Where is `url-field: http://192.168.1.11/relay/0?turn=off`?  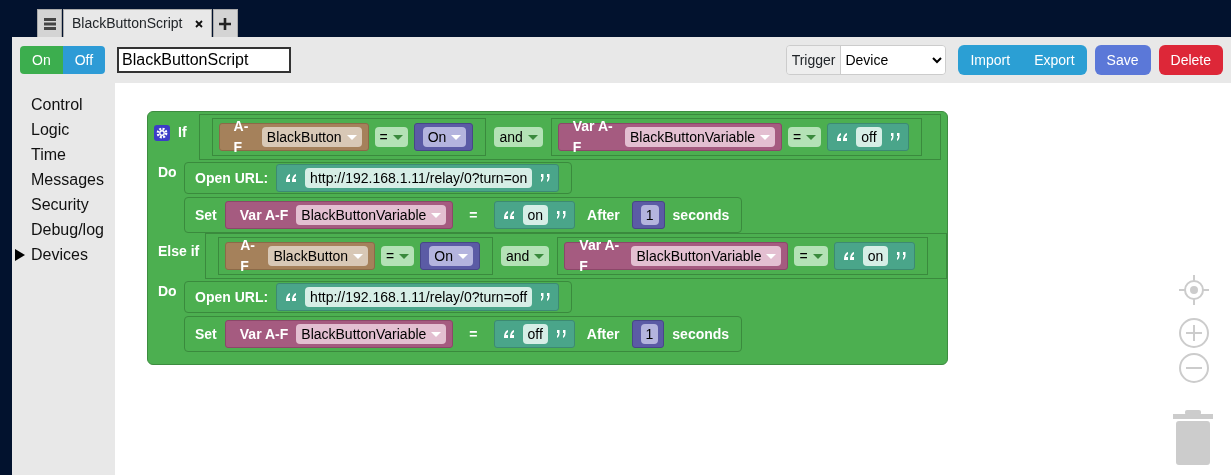 url-field: http://192.168.1.11/relay/0?turn=off is located at coordinates (419, 297).